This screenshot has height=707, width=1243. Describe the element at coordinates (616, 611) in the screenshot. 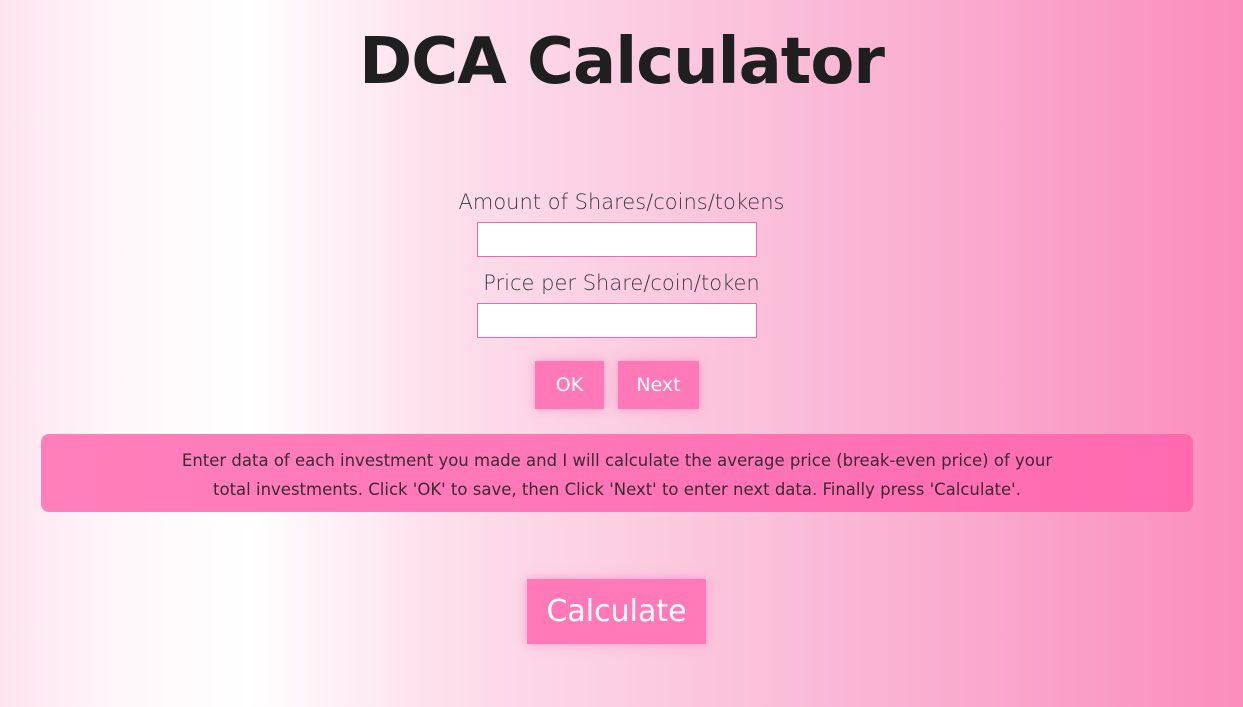

I see `calculate-button: Calculate` at that location.